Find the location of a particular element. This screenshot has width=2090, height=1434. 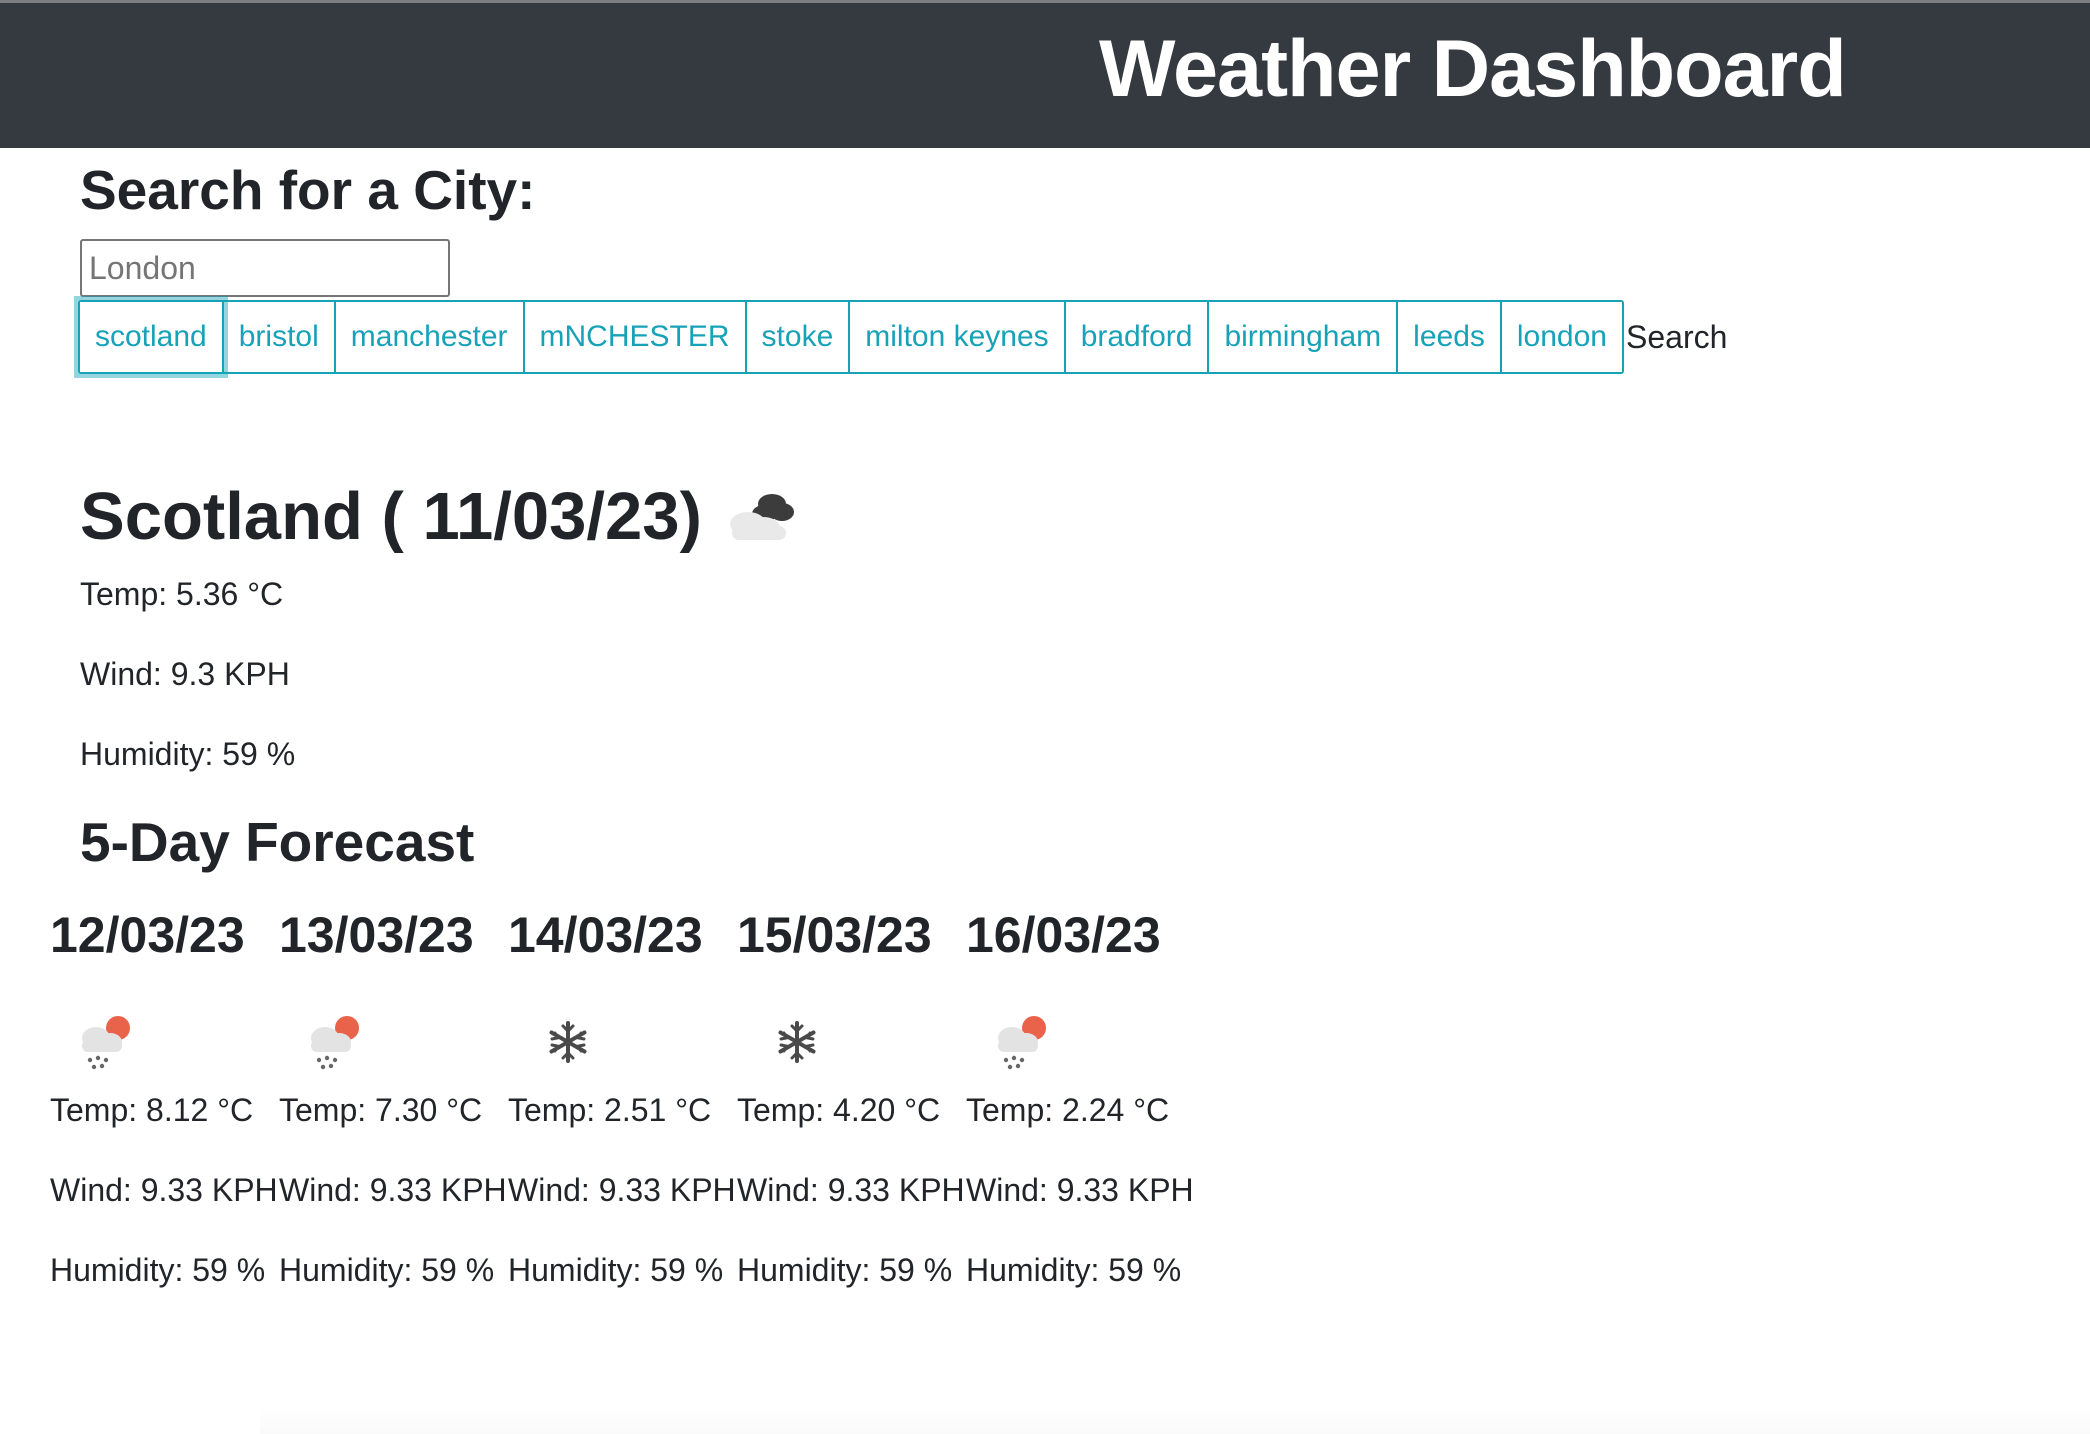

page-title: Weather Dashboard is located at coordinates (1473, 69).